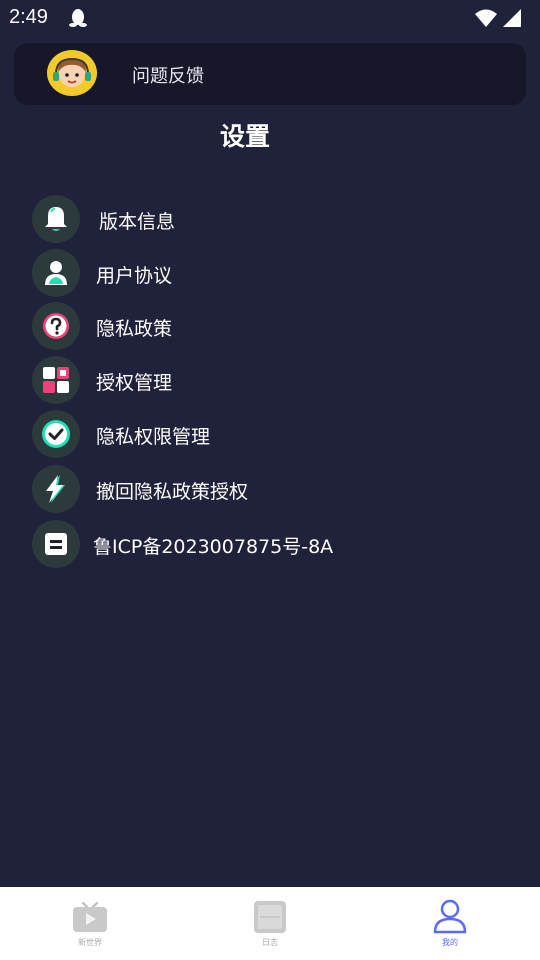 Image resolution: width=540 pixels, height=960 pixels. What do you see at coordinates (56, 326) in the screenshot?
I see `question-icon` at bounding box center [56, 326].